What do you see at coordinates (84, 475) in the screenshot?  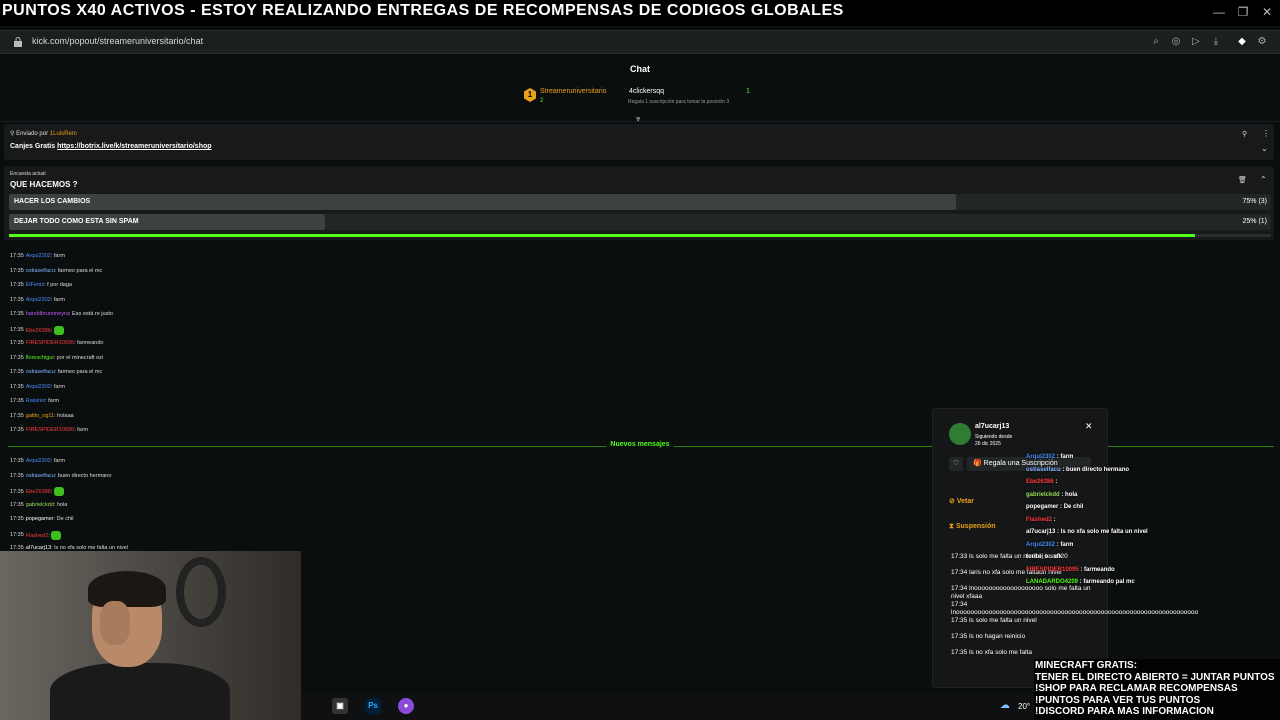 I see `message-text: buen directo hermano` at bounding box center [84, 475].